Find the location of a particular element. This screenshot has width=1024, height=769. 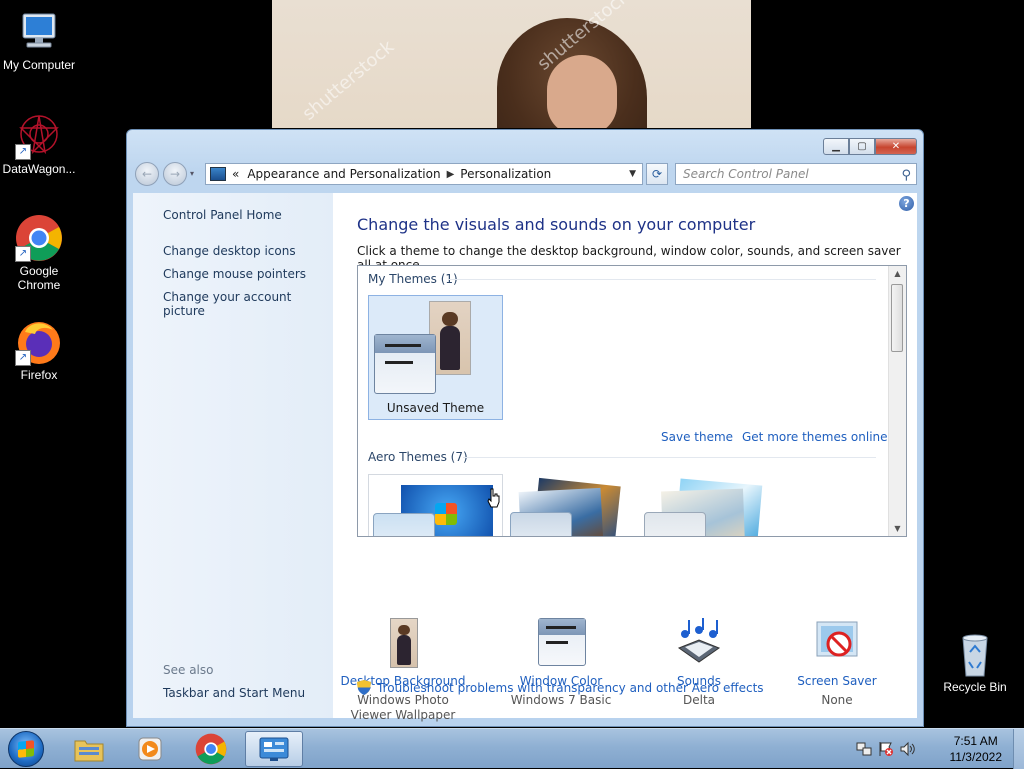

taskbar-chrome is located at coordinates (211, 749).